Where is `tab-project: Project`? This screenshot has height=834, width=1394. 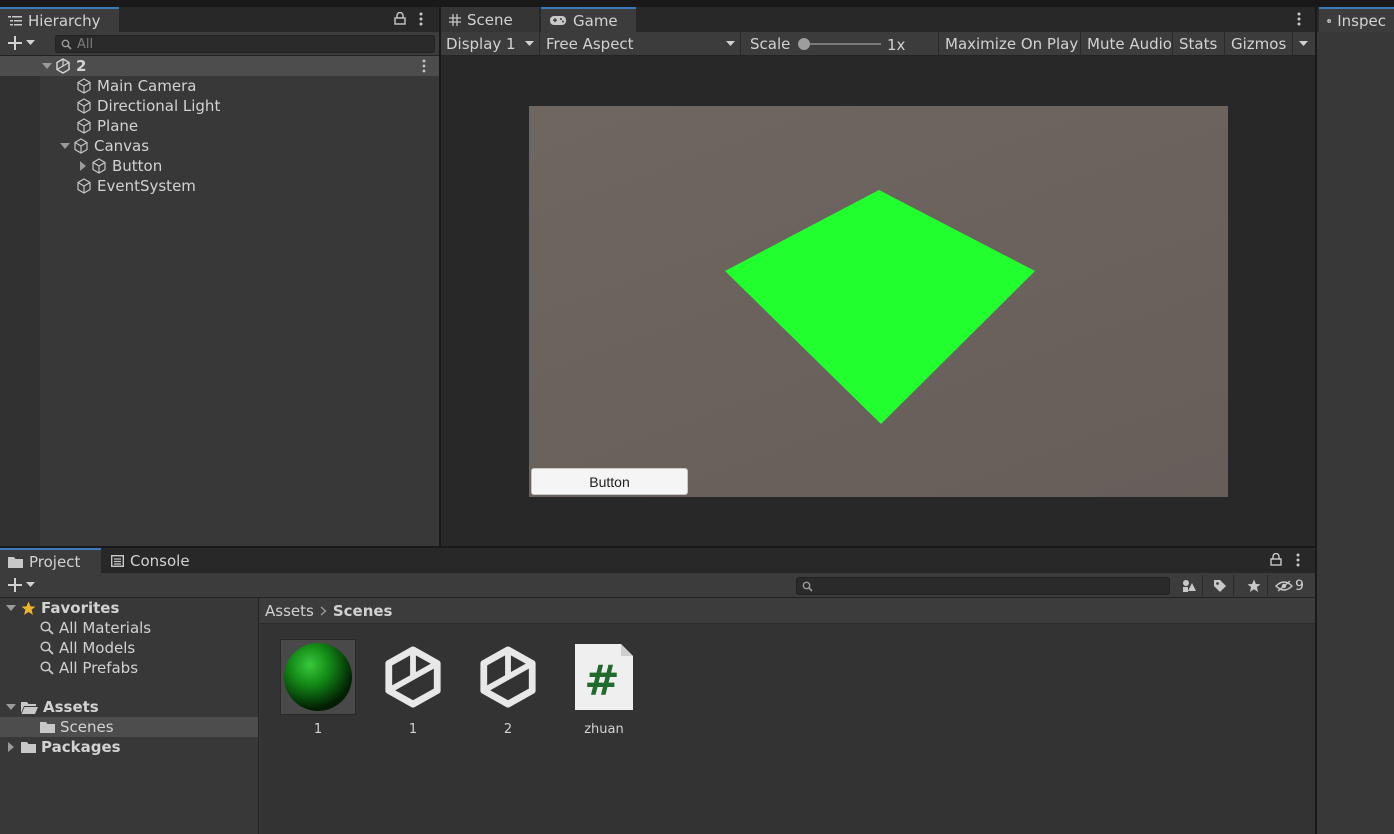
tab-project: Project is located at coordinates (50, 560).